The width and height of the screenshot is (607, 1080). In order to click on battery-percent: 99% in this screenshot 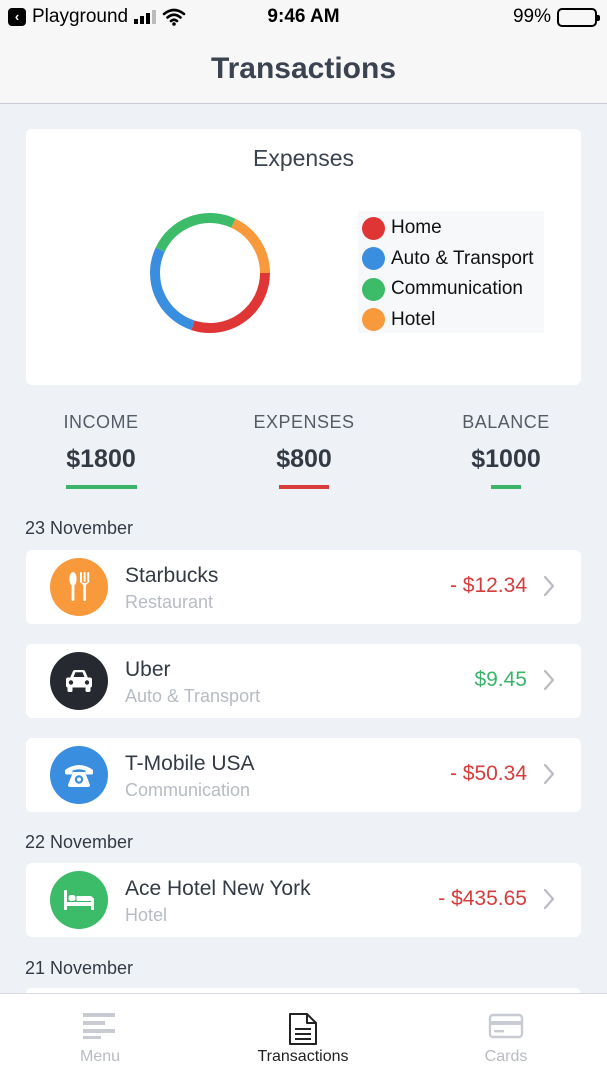, I will do `click(531, 16)`.